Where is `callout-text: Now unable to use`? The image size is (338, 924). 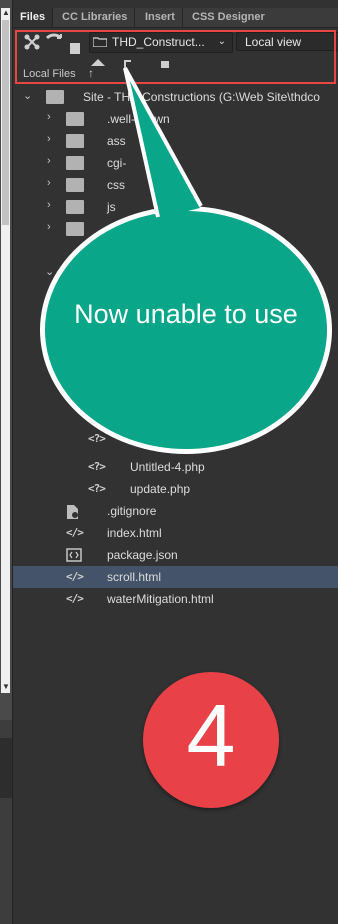 callout-text: Now unable to use is located at coordinates (186, 314).